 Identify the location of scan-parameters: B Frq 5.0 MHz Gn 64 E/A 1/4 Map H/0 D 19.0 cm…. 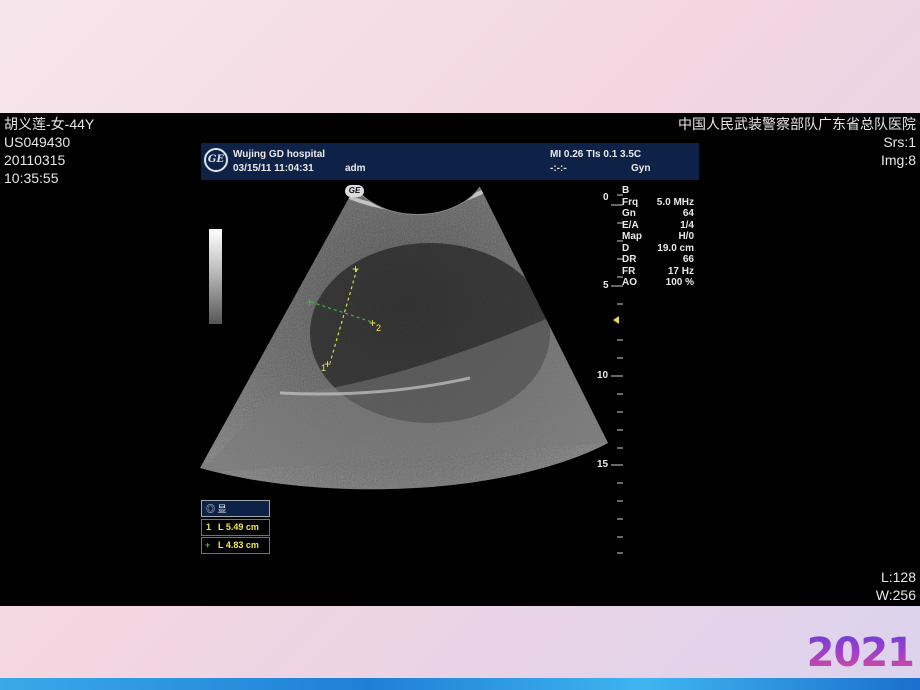
(658, 237).